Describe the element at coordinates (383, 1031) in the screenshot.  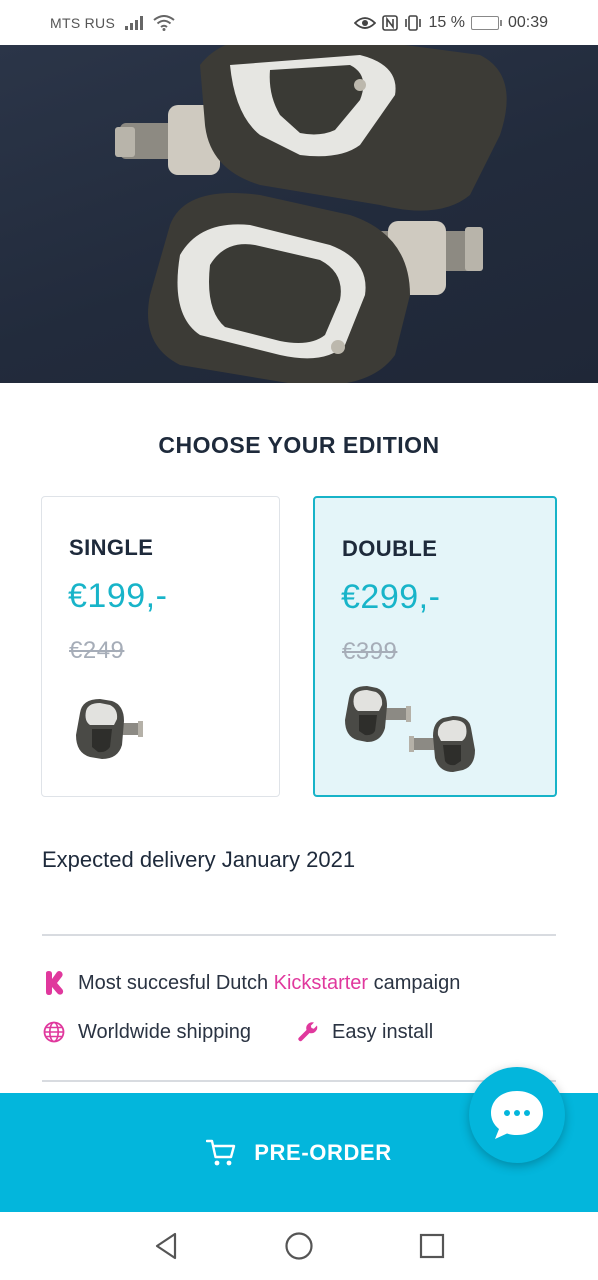
I see `install-label: Easy install` at that location.